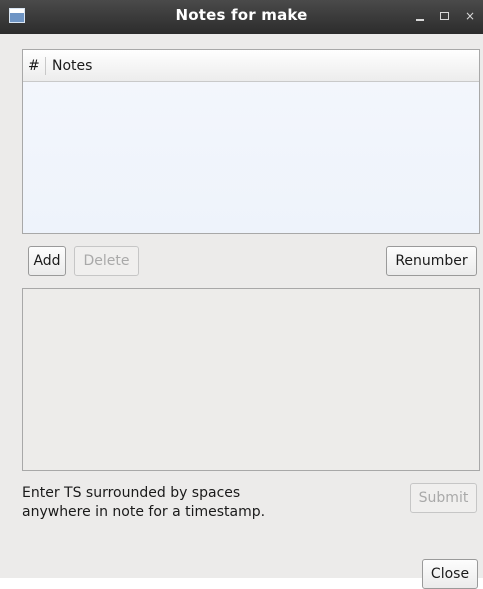 The height and width of the screenshot is (589, 483). I want to click on maximize-button, so click(445, 16).